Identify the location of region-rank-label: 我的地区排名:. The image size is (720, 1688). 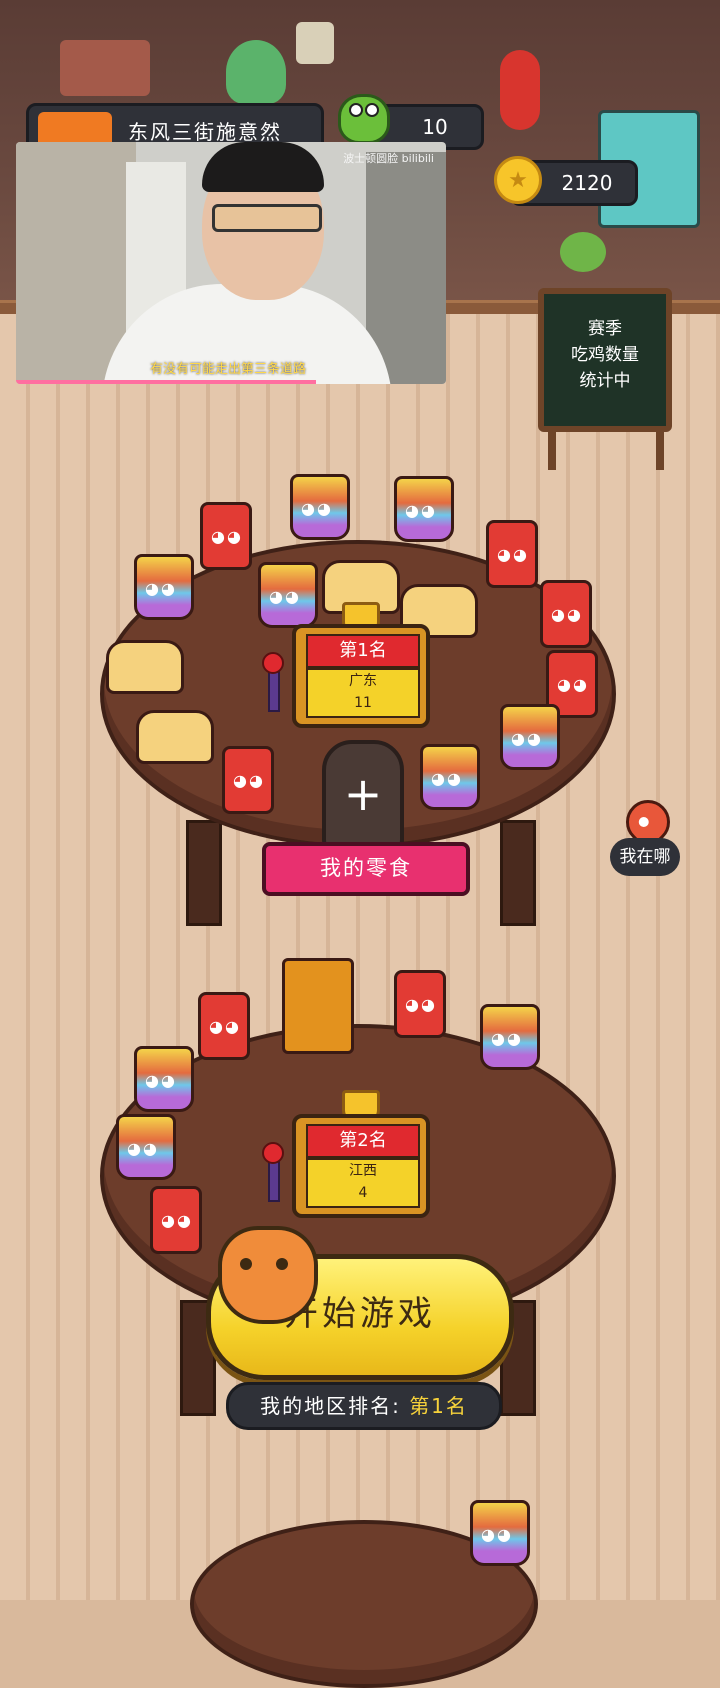
(330, 1406).